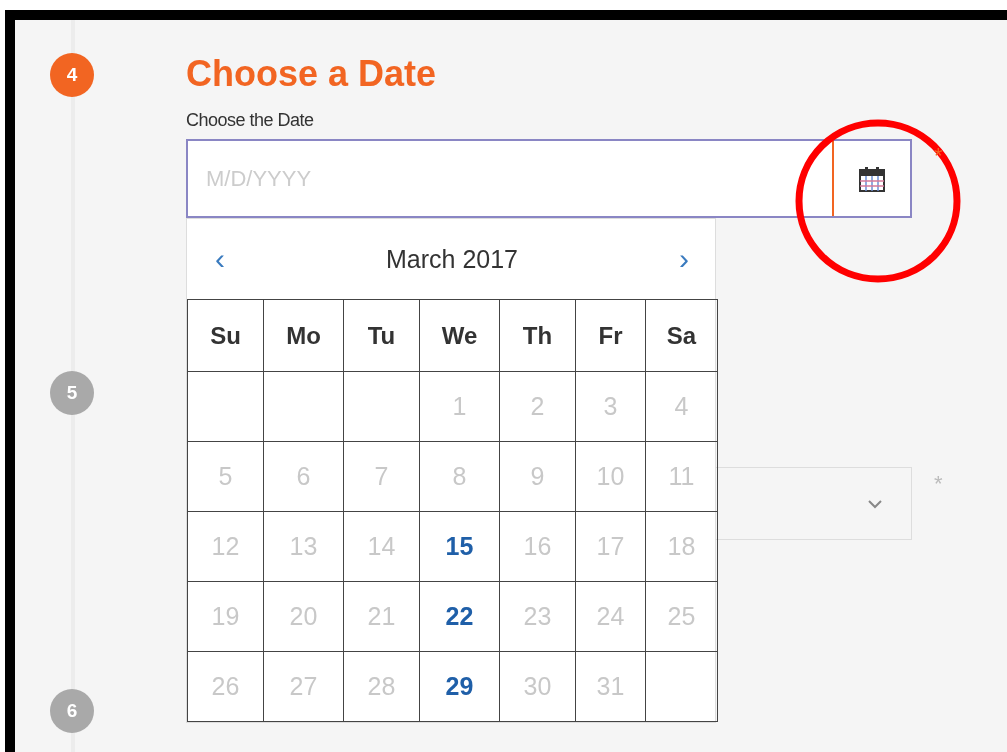 The height and width of the screenshot is (752, 1007). What do you see at coordinates (72, 393) in the screenshot?
I see `step-number: 5` at bounding box center [72, 393].